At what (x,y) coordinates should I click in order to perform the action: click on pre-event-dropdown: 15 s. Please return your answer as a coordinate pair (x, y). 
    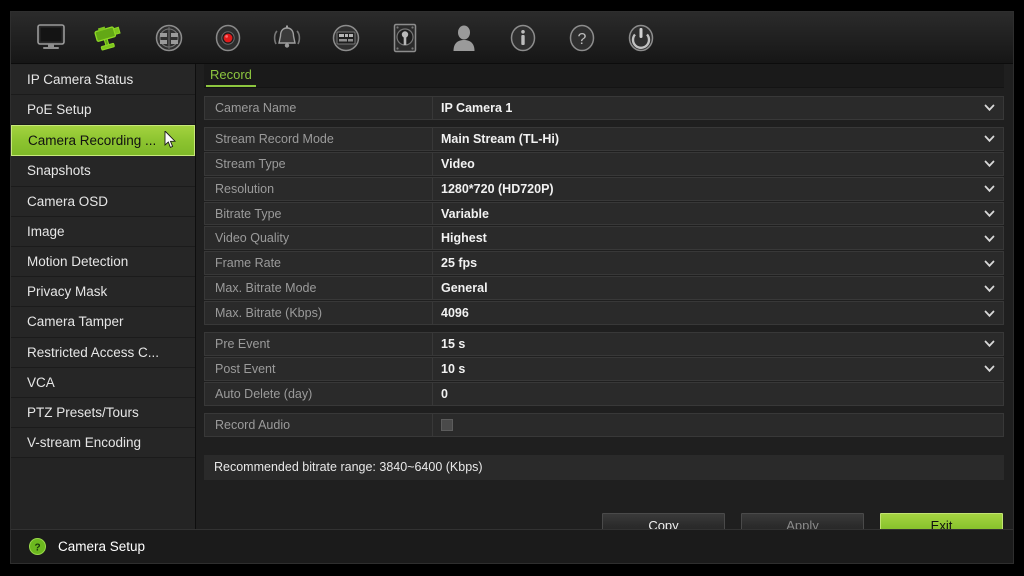
    Looking at the image, I should click on (718, 344).